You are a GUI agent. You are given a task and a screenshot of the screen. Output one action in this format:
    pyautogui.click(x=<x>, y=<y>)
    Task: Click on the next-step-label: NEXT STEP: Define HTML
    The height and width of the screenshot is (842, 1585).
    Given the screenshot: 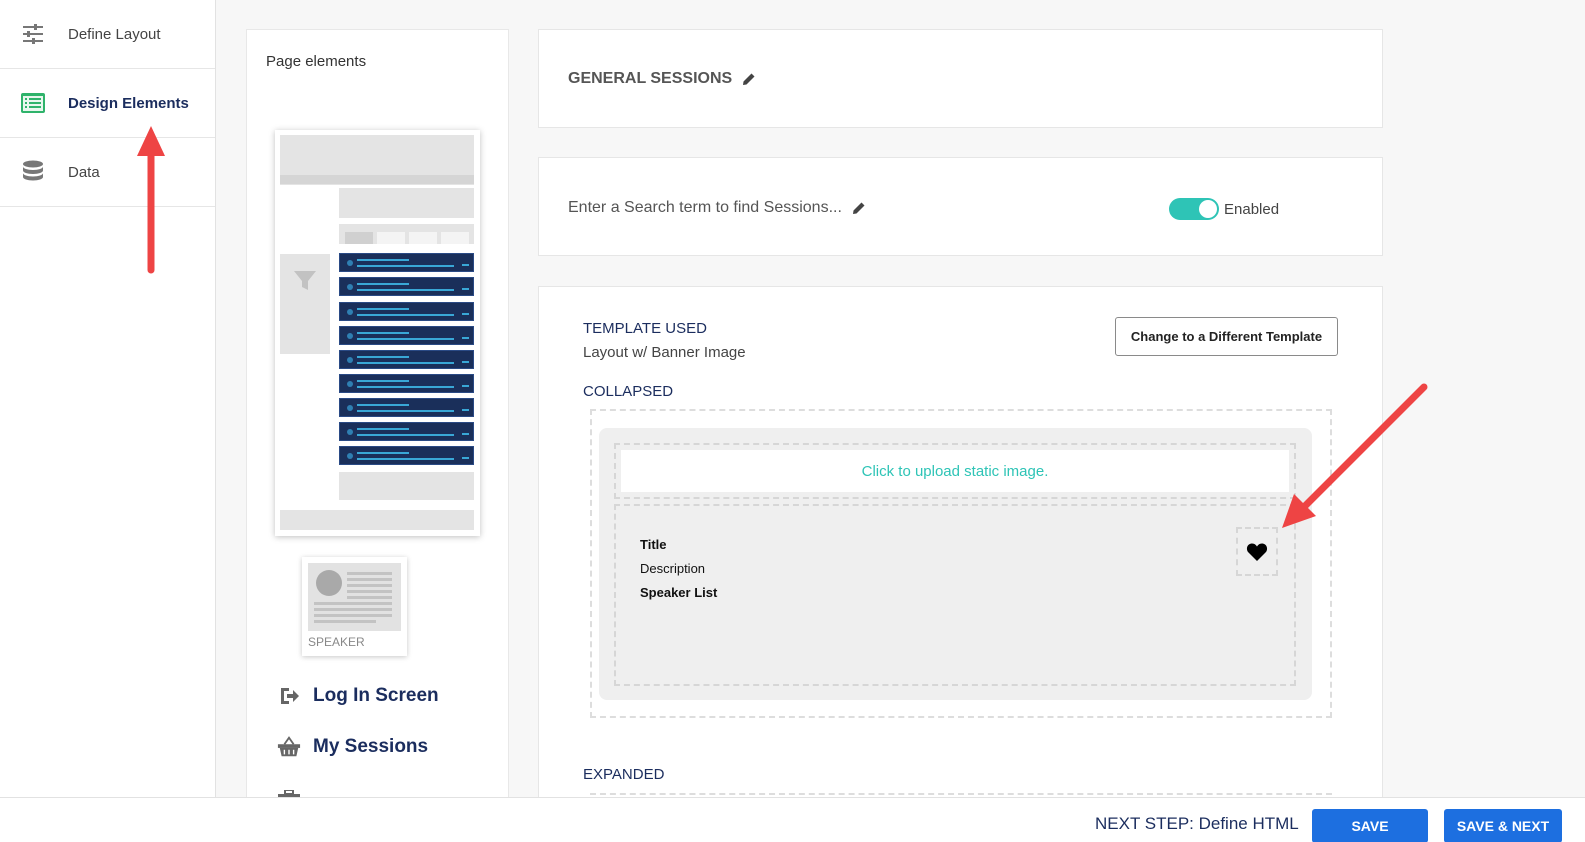 What is the action you would take?
    pyautogui.click(x=1197, y=823)
    